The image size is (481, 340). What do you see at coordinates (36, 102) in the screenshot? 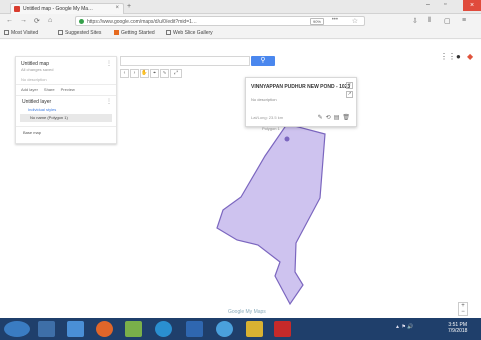
I see `layer-name: Untitled layer` at bounding box center [36, 102].